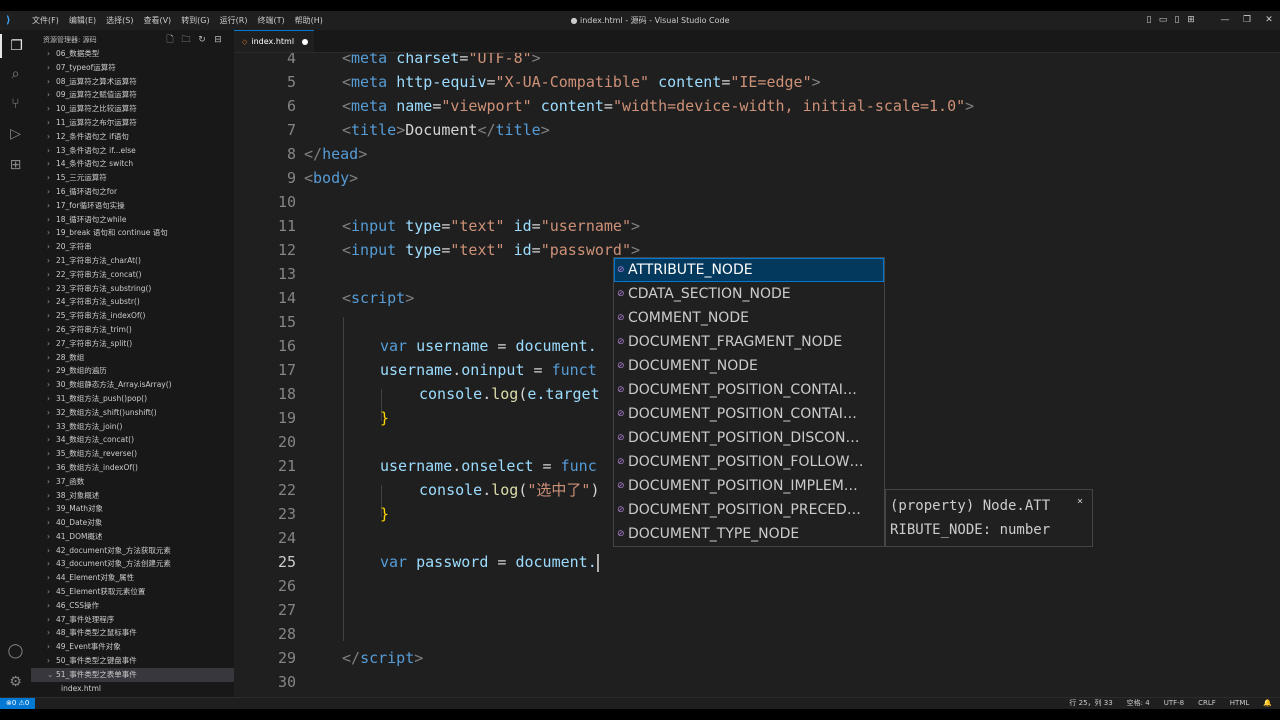  Describe the element at coordinates (45, 20) in the screenshot. I see `menu-file: 文件(F)` at that location.